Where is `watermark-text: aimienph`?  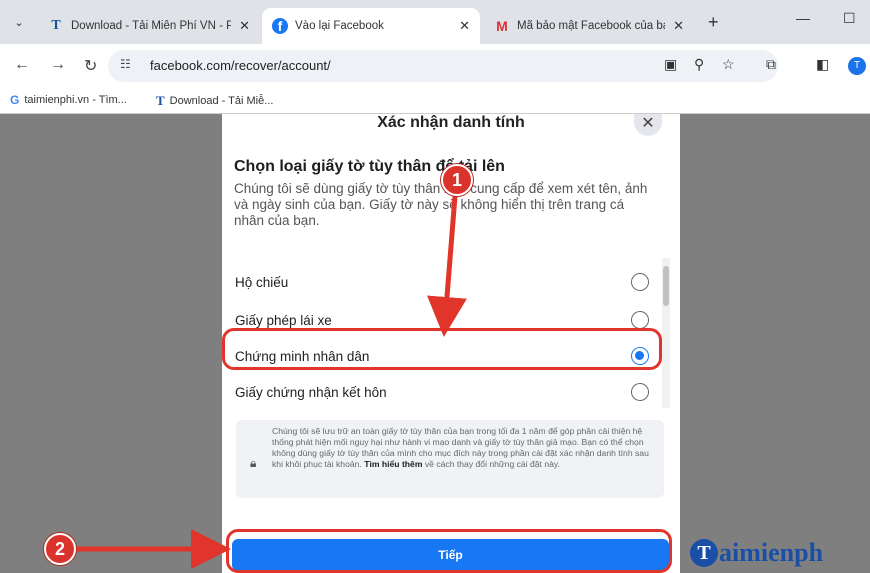 watermark-text: aimienph is located at coordinates (771, 552).